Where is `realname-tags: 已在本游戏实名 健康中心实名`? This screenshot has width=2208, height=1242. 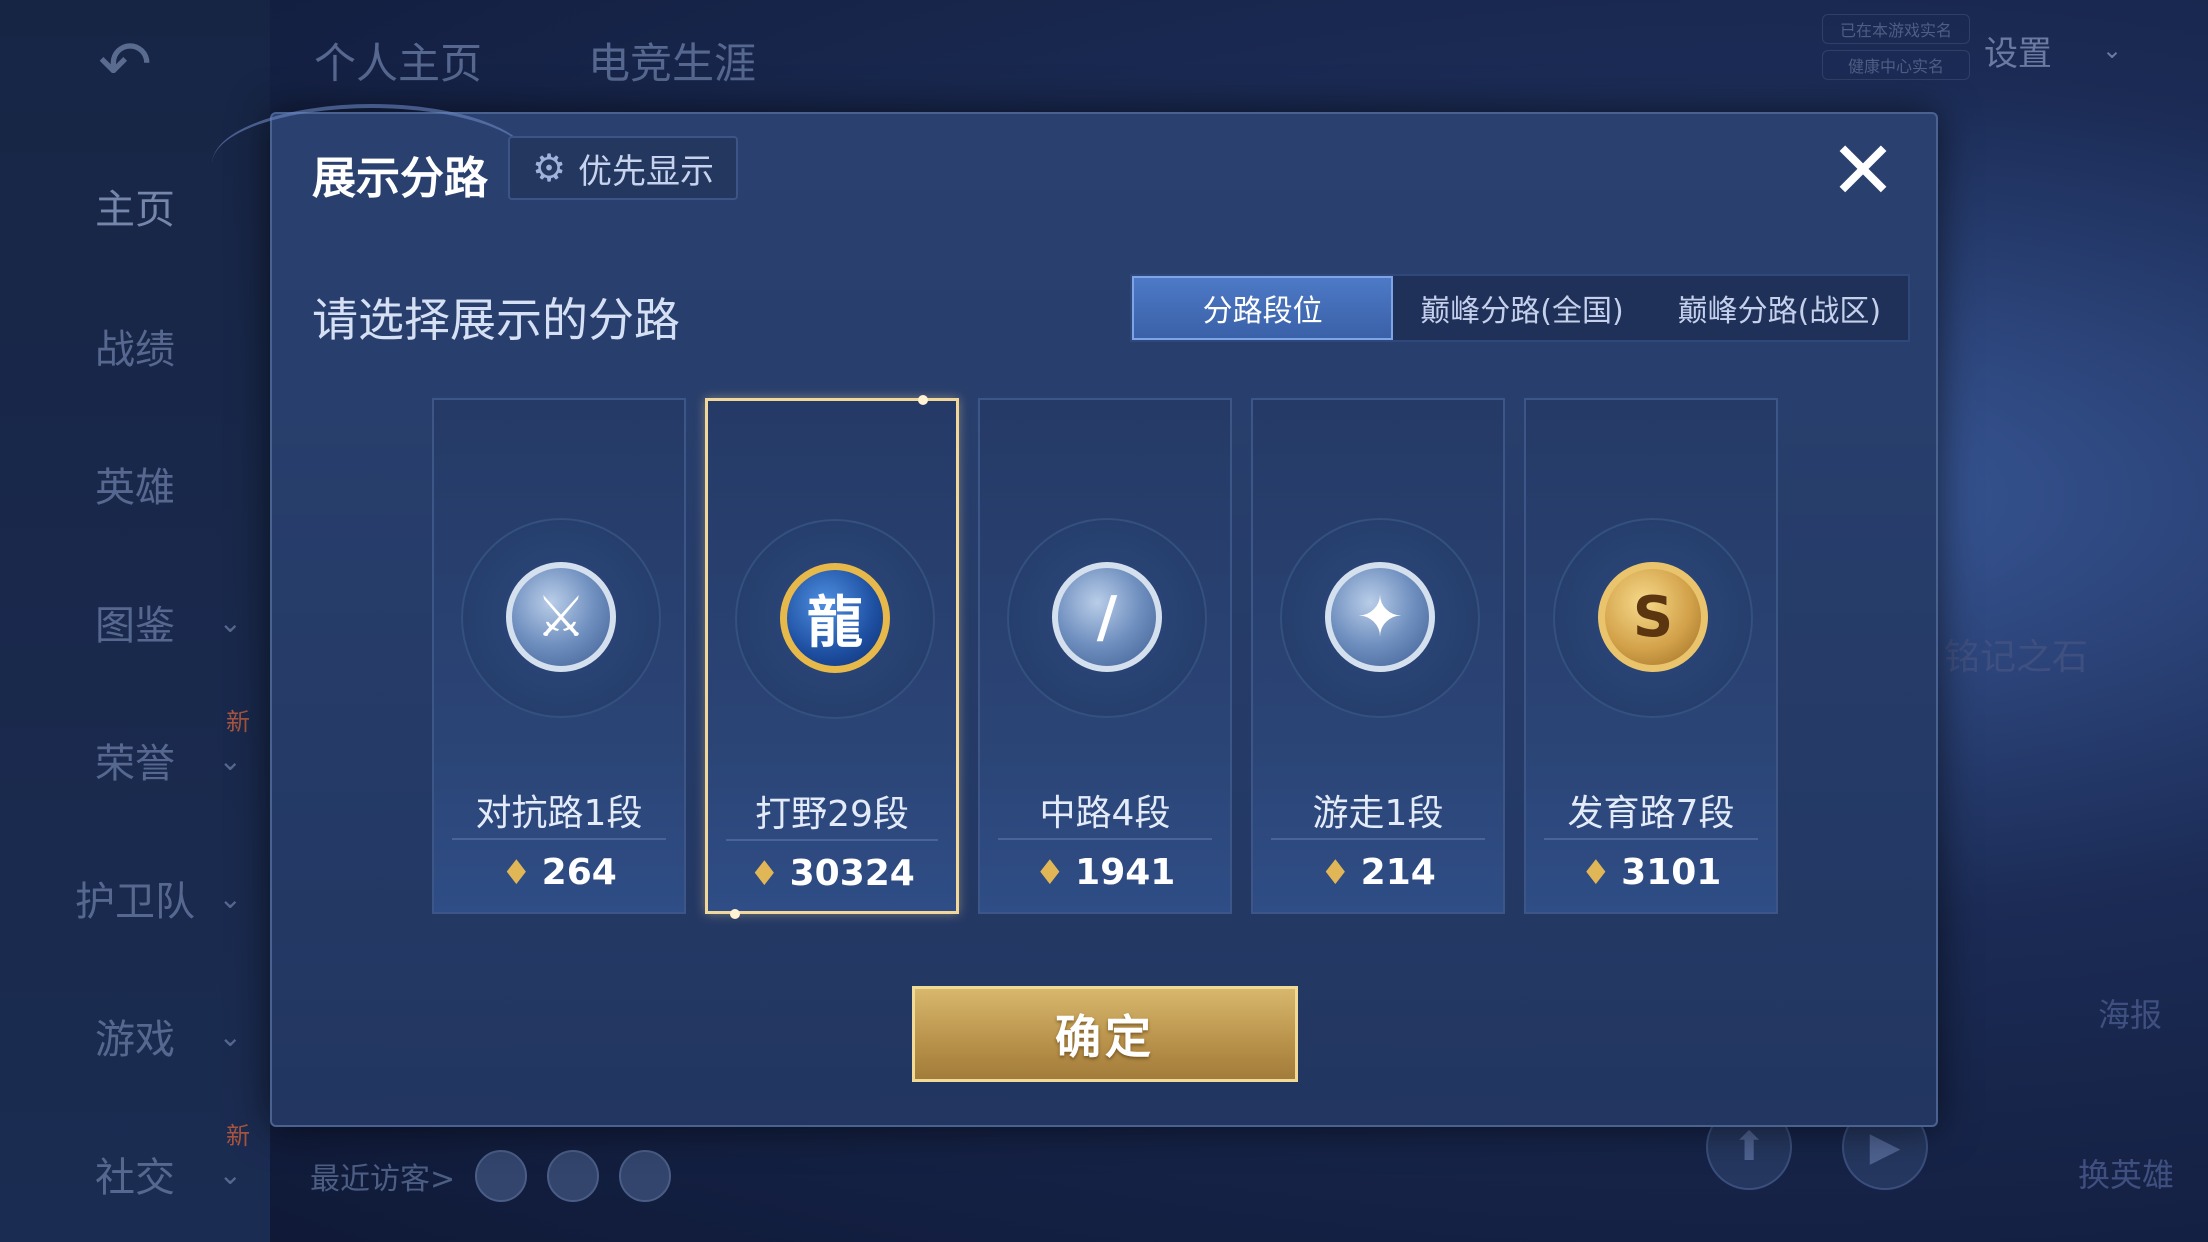 realname-tags: 已在本游戏实名 健康中心实名 is located at coordinates (1896, 50).